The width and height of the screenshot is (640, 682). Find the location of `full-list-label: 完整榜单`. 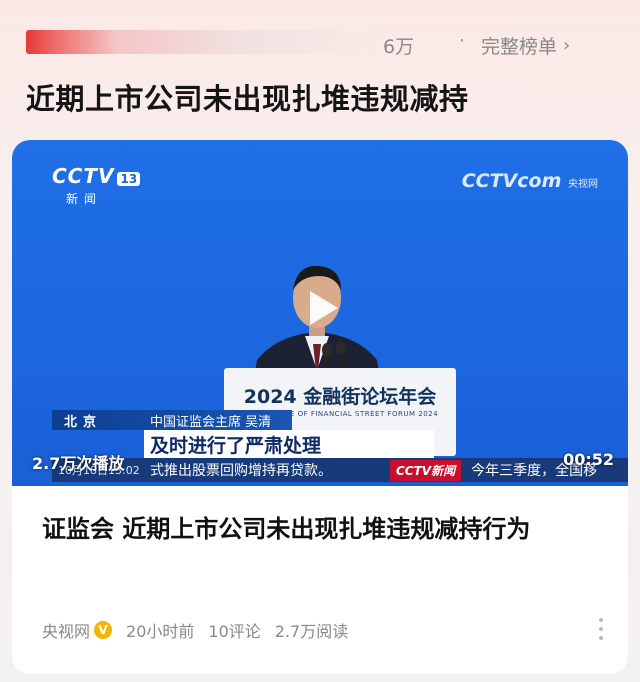

full-list-label: 完整榜单 is located at coordinates (519, 47).